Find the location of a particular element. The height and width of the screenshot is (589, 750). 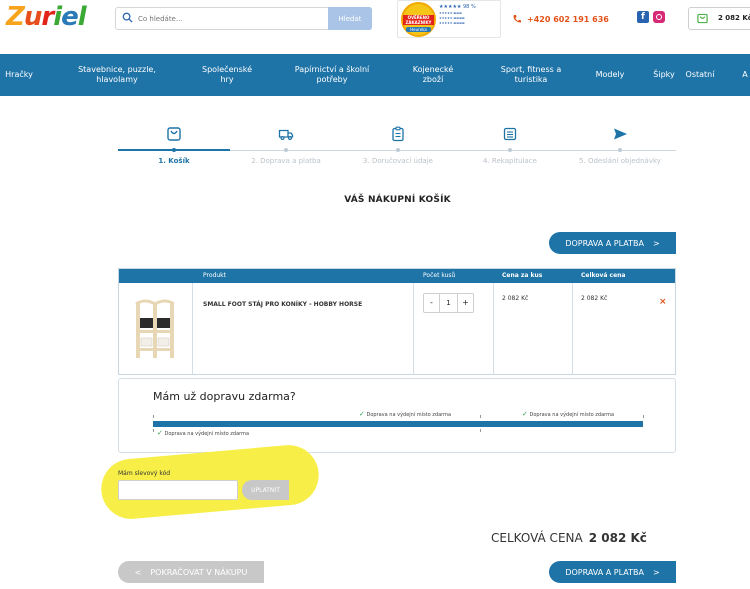

facebook-icon: f is located at coordinates (643, 17).